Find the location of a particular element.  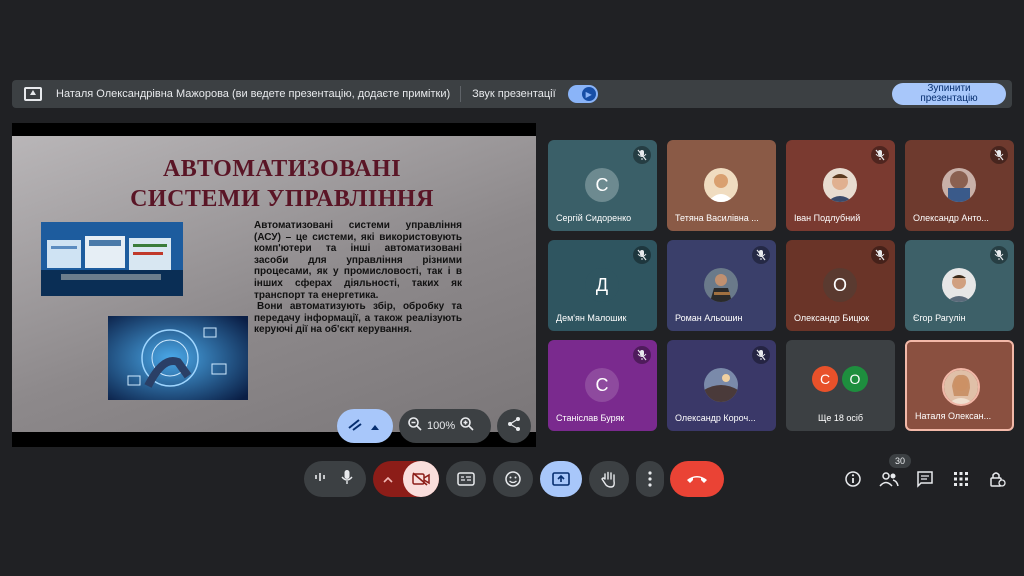

meeting-info-icon is located at coordinates (853, 479).